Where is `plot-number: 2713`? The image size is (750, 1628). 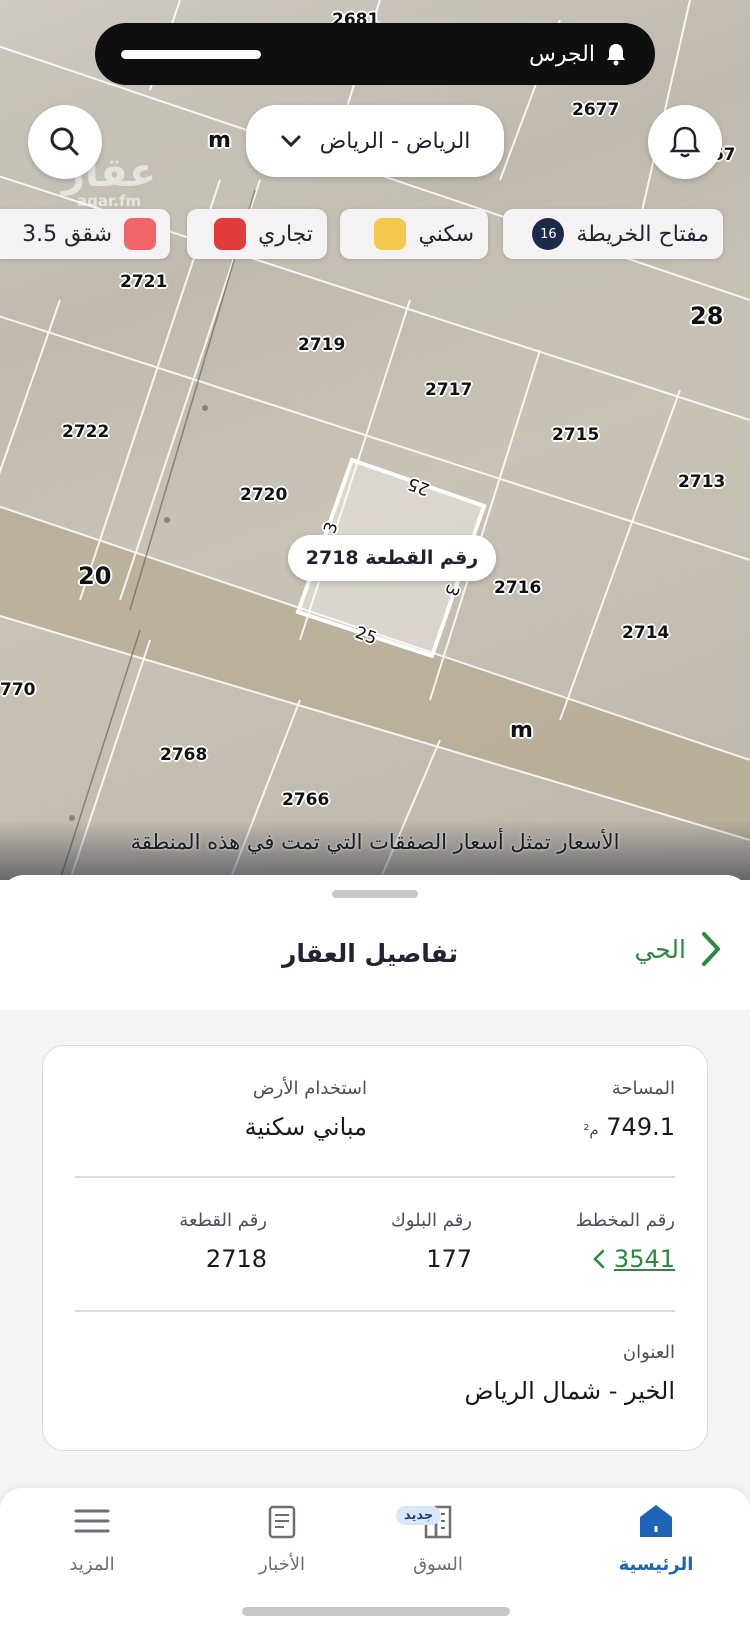
plot-number: 2713 is located at coordinates (701, 482).